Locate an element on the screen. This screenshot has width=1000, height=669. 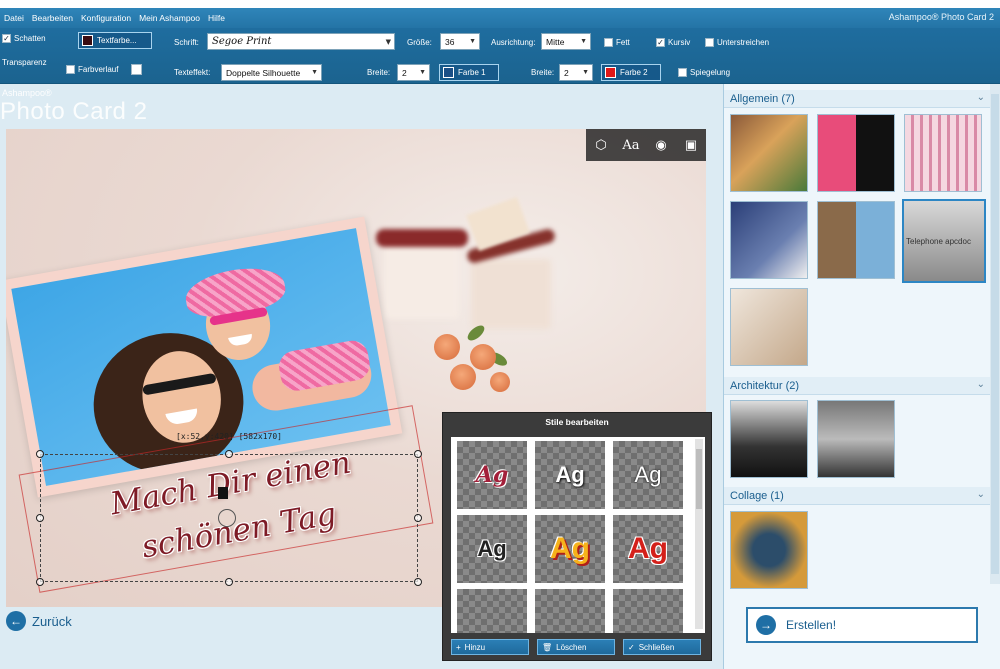
menu-bearbeiten: Bearbeiten is located at coordinates (52, 18).